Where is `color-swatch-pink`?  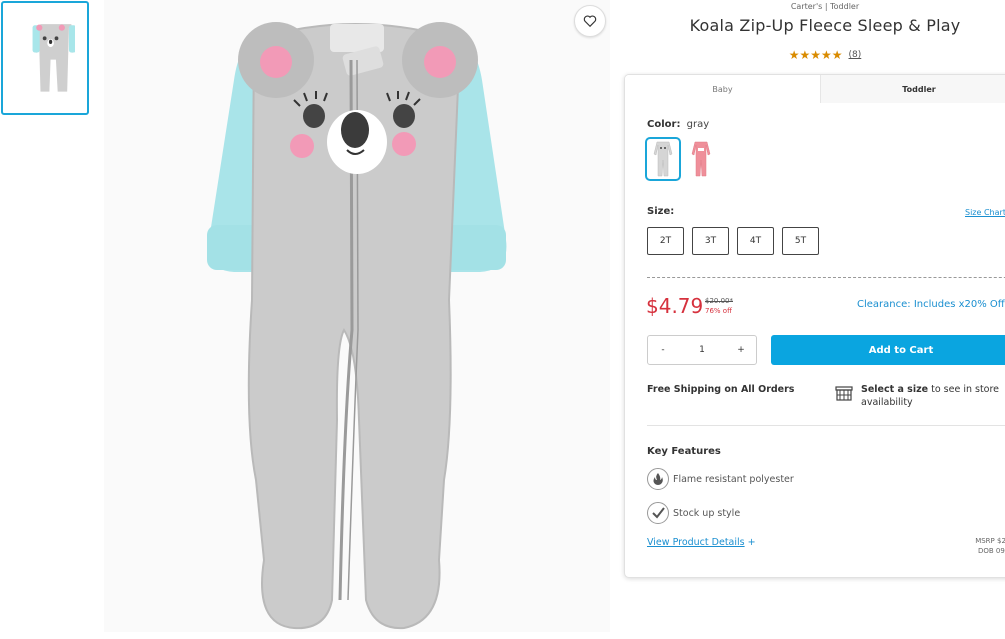 color-swatch-pink is located at coordinates (701, 159).